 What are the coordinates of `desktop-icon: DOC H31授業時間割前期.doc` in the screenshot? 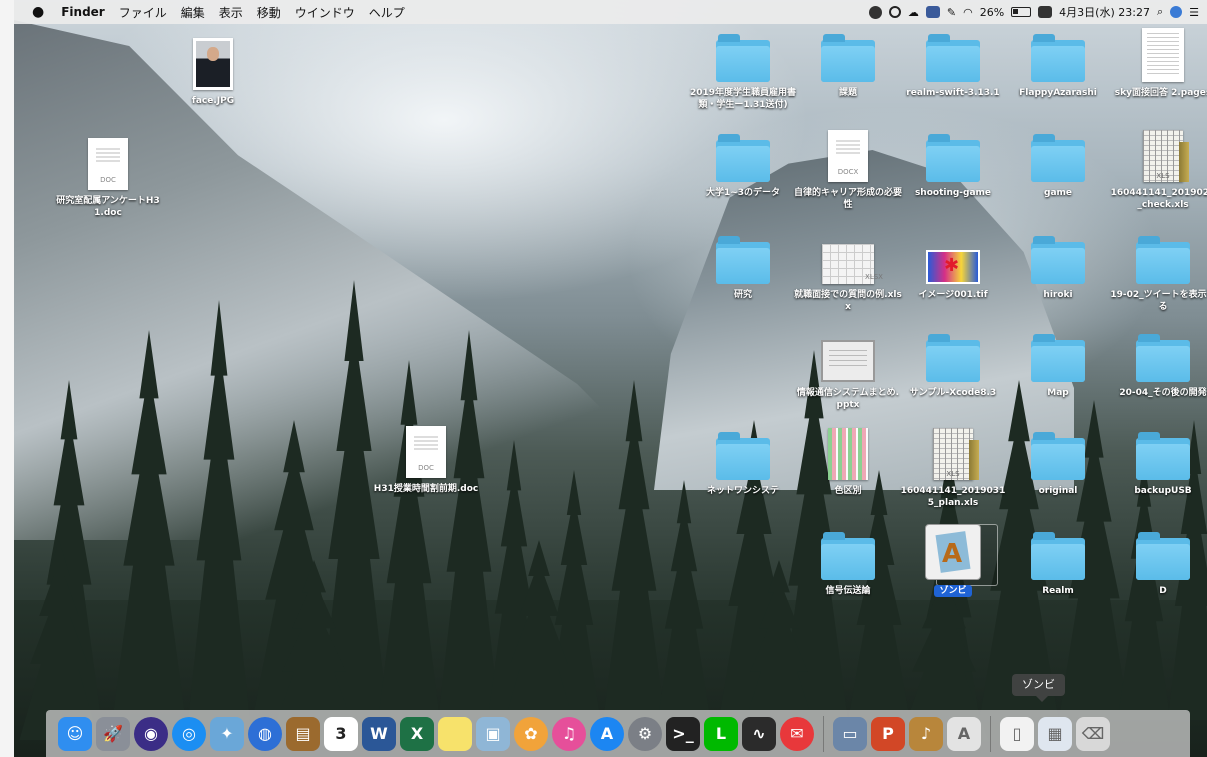 It's located at (426, 456).